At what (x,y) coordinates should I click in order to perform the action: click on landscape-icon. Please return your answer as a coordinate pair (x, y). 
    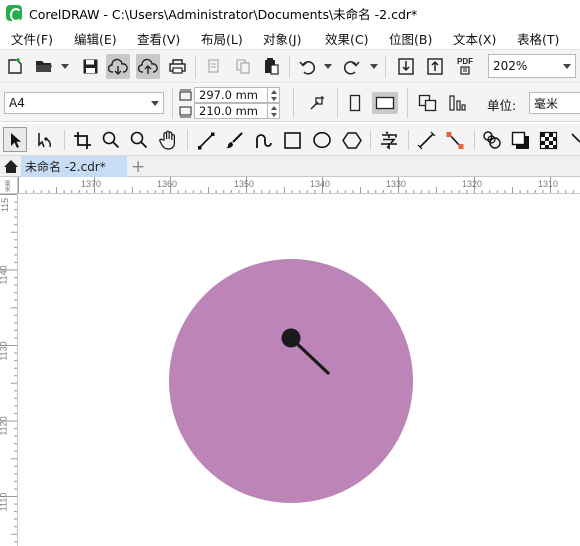
    Looking at the image, I should click on (385, 103).